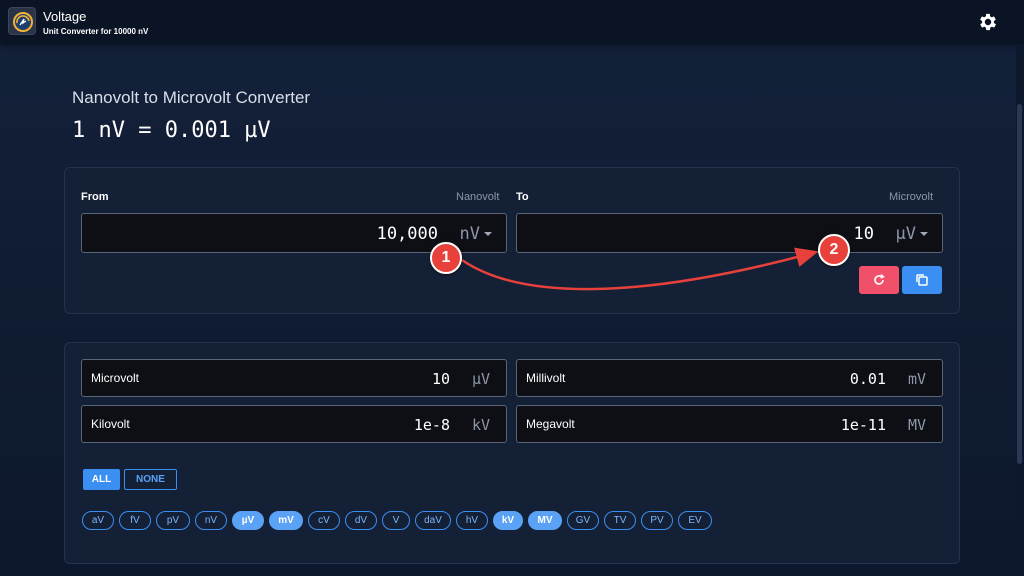  I want to click on from-unit-select: nV, so click(470, 234).